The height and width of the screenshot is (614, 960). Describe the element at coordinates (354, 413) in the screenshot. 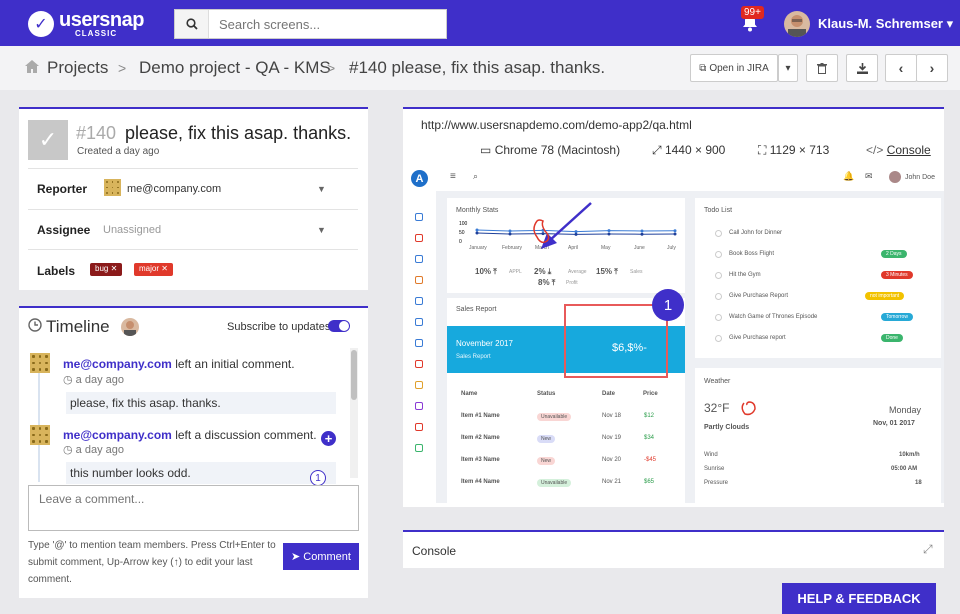

I see `scrollbar` at that location.